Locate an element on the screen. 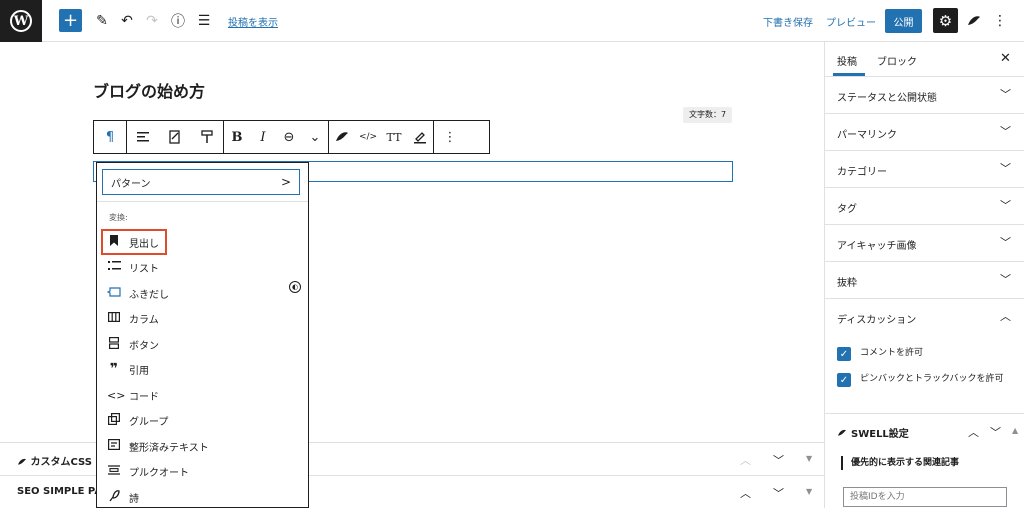 The width and height of the screenshot is (1024, 508). more-options-icon: ⋮ is located at coordinates (1000, 21).